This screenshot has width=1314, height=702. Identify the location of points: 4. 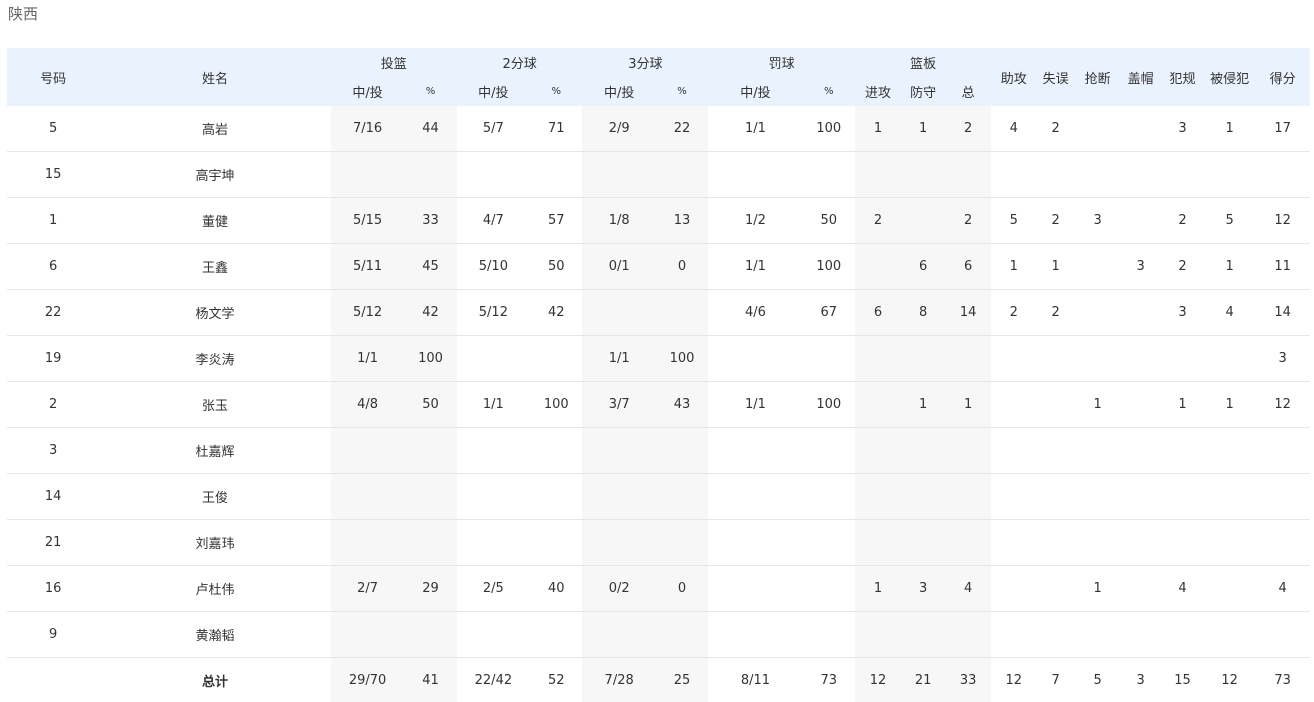
(1282, 589).